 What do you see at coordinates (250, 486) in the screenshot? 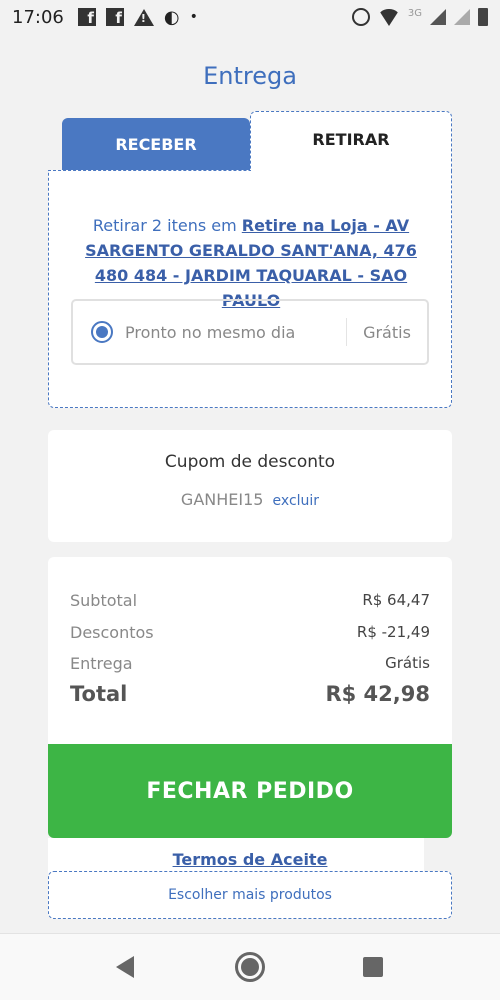
I see `coupon-card: Cupom de desconto GANHEI15 excluir` at bounding box center [250, 486].